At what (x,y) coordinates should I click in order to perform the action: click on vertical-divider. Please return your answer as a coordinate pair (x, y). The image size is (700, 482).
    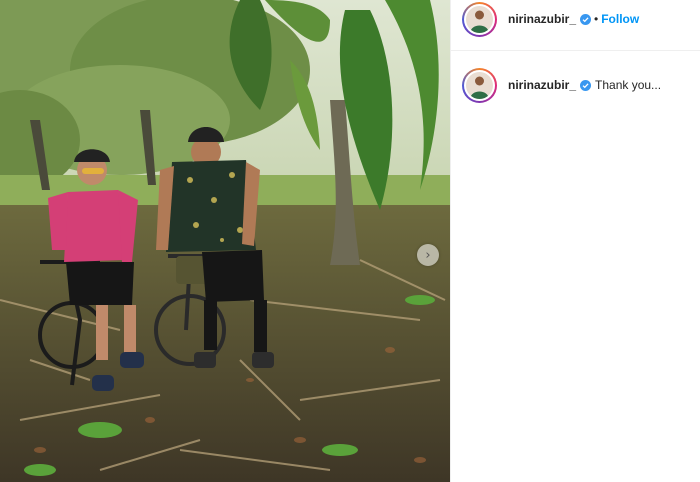
    Looking at the image, I should click on (450, 241).